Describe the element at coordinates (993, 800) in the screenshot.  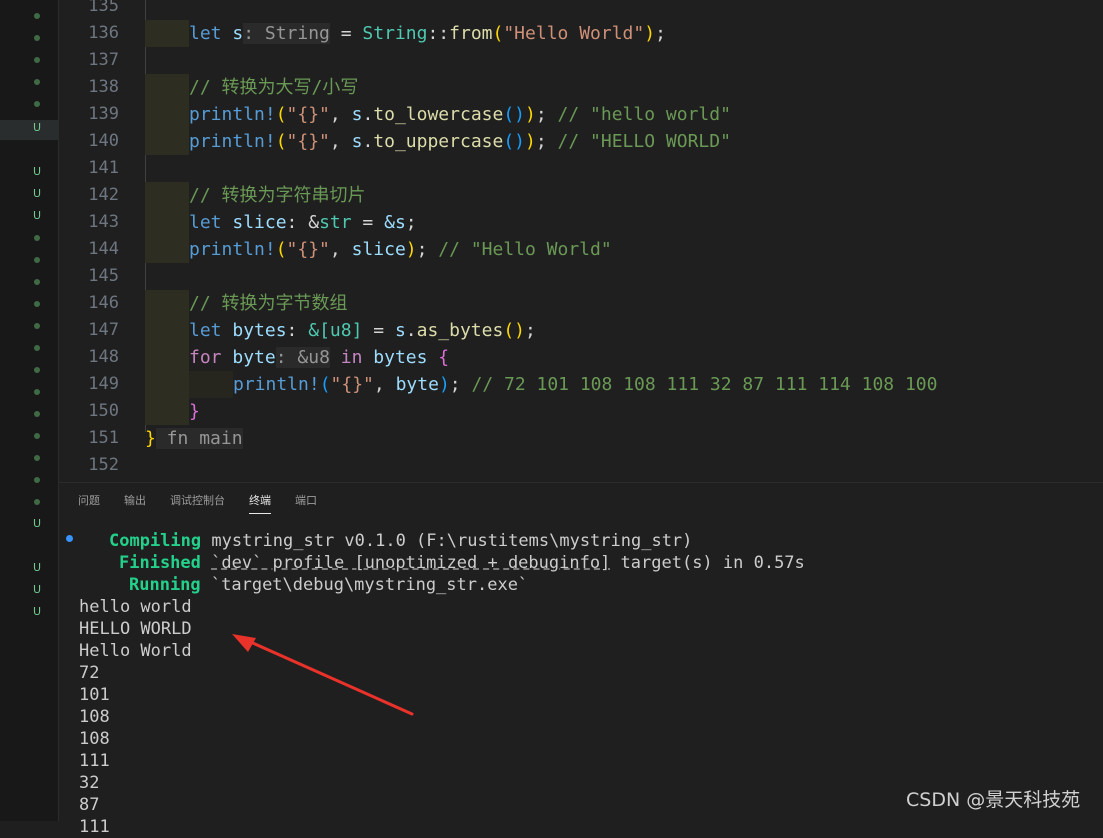
I see `watermark: CSDN @景天科技苑` at that location.